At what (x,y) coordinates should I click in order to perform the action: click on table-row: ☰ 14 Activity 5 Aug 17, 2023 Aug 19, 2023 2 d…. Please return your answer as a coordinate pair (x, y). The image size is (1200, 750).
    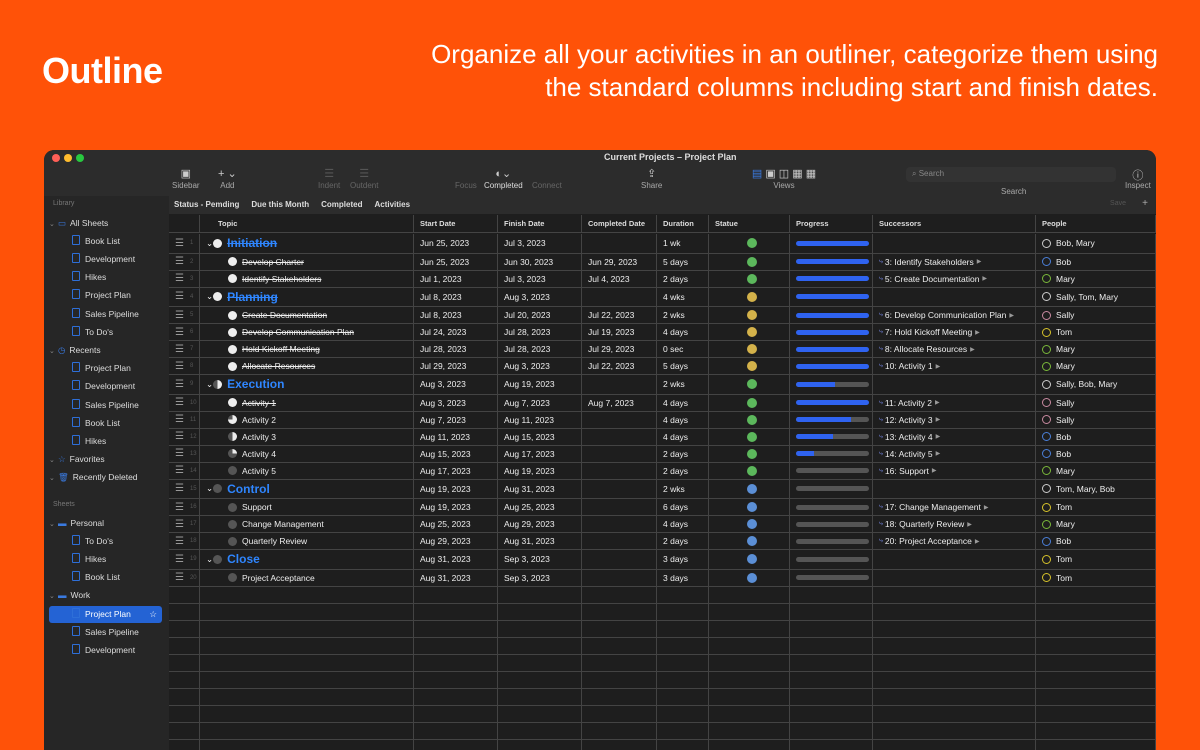
    Looking at the image, I should click on (662, 471).